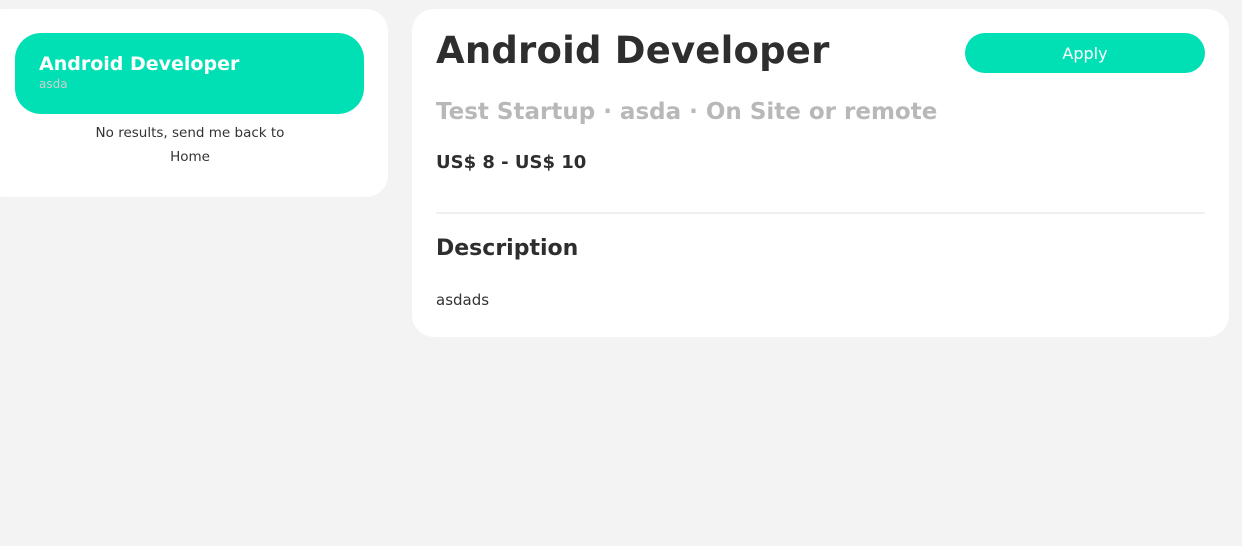 This screenshot has width=1242, height=546. Describe the element at coordinates (633, 50) in the screenshot. I see `job-title: Android Developer` at that location.